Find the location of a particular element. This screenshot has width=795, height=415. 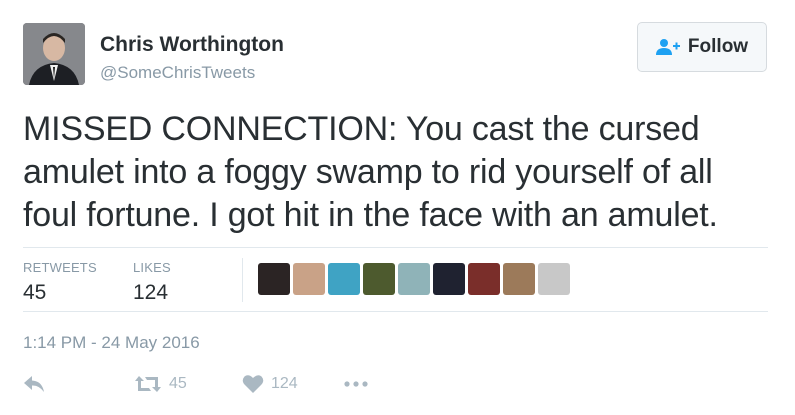

tweet-timestamp: 1:14 PM - 24 May 2016 is located at coordinates (111, 343).